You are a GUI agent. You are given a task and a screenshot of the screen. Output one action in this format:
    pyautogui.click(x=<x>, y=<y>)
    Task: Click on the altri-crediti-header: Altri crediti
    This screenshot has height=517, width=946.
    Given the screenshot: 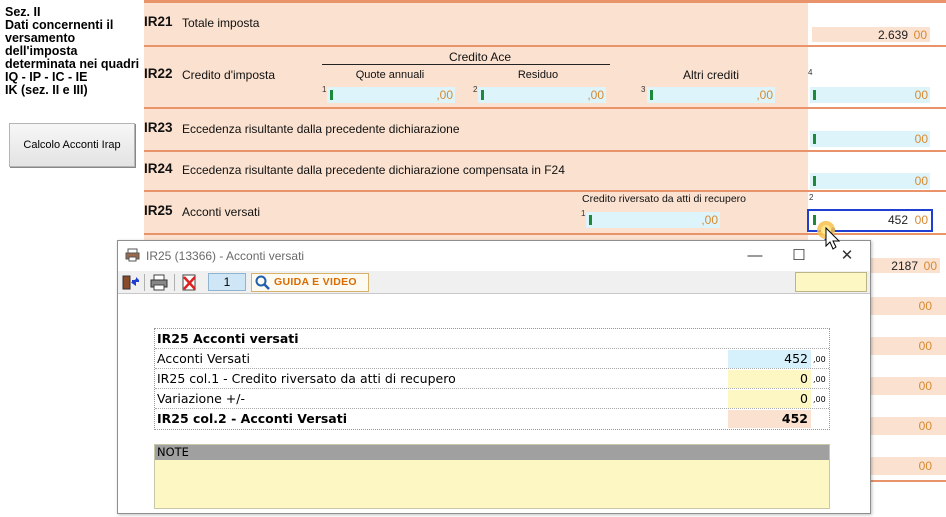 What is the action you would take?
    pyautogui.click(x=710, y=75)
    